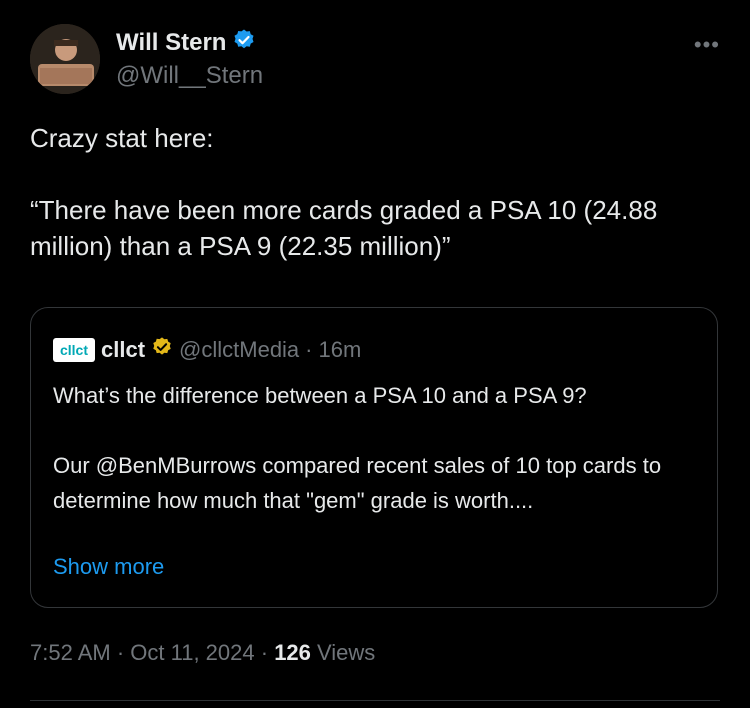 The width and height of the screenshot is (750, 708). I want to click on quoted-time: 16m, so click(340, 350).